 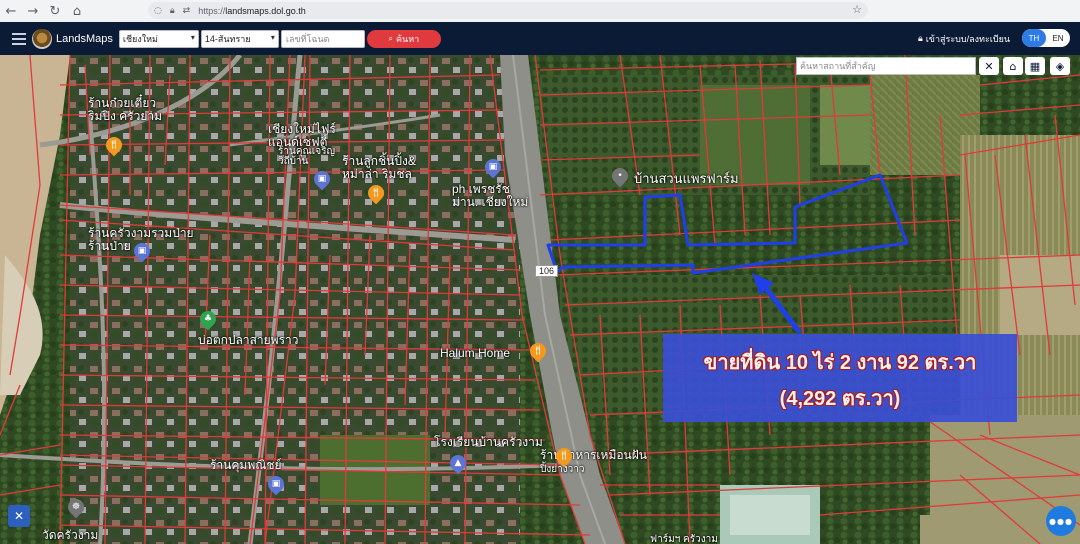 What do you see at coordinates (306, 157) in the screenshot?
I see `place-label: ร้านคุณเจริญ วิถีบ้าน` at bounding box center [306, 157].